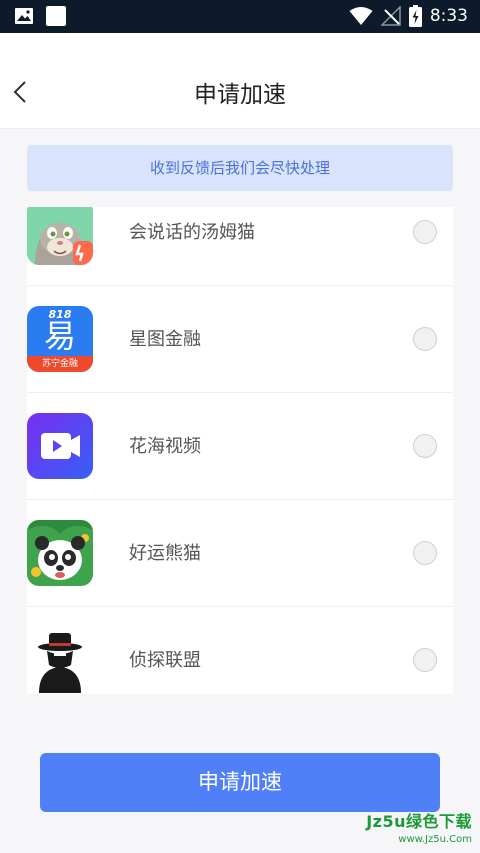 The width and height of the screenshot is (480, 853). I want to click on page-header: 申请加速, so click(240, 81).